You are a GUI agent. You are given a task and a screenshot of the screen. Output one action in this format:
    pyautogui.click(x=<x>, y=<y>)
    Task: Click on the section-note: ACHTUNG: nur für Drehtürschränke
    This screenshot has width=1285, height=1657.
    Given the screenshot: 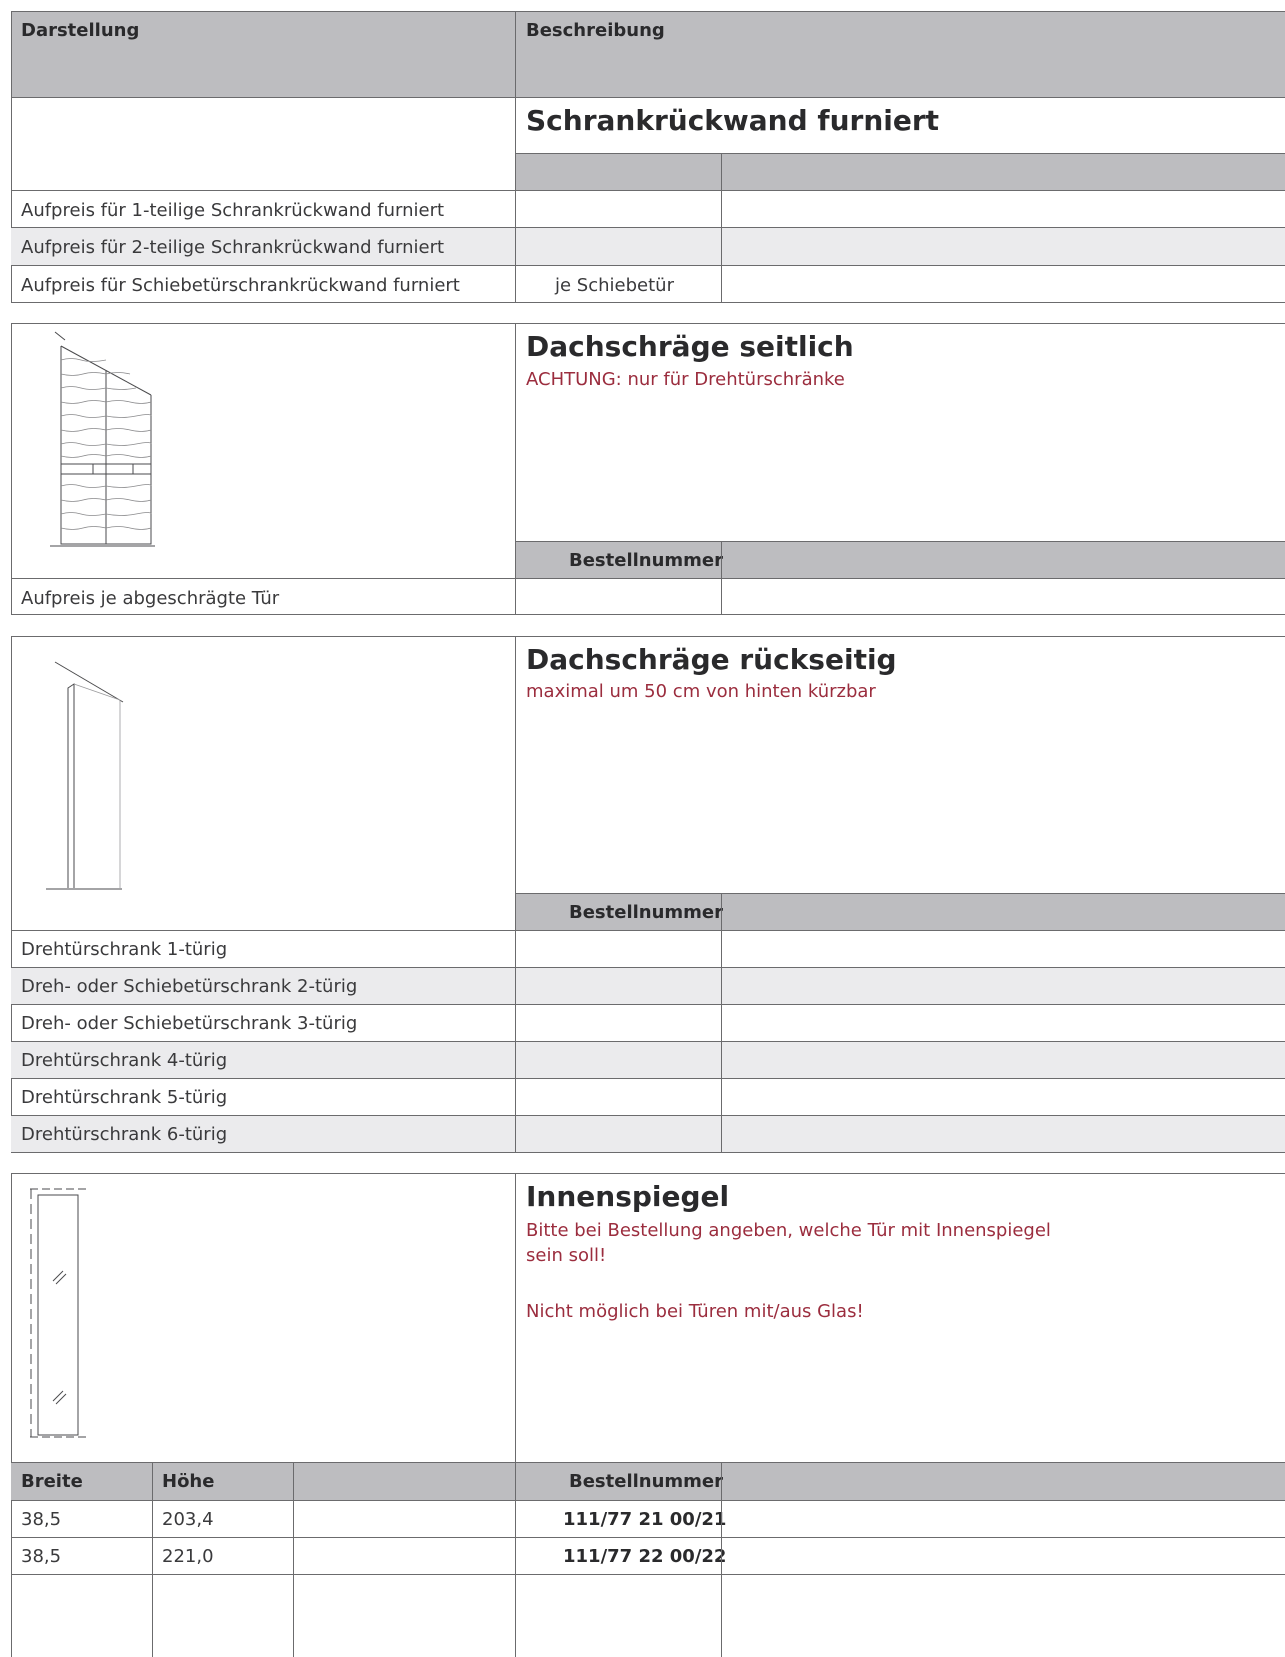 What is the action you would take?
    pyautogui.click(x=685, y=379)
    